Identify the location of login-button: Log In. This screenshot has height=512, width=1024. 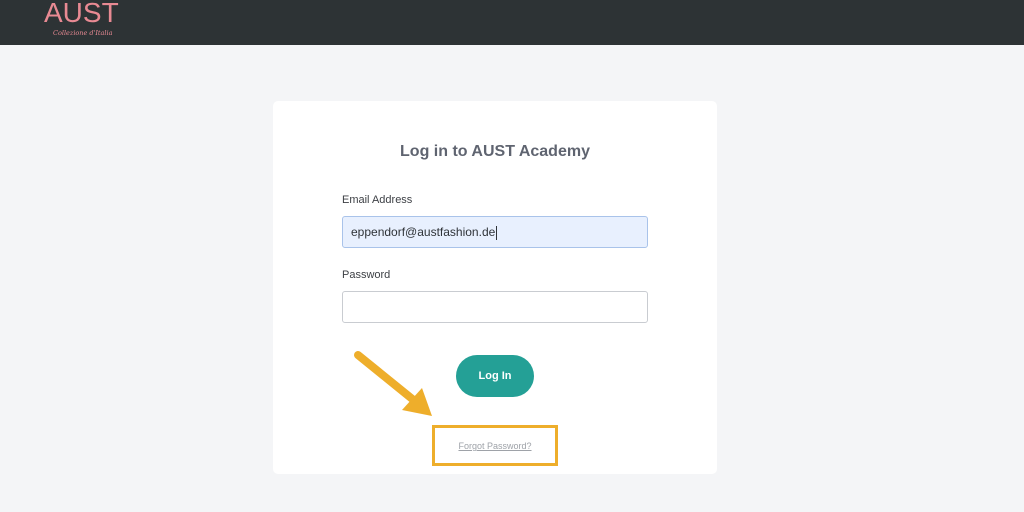
(495, 376).